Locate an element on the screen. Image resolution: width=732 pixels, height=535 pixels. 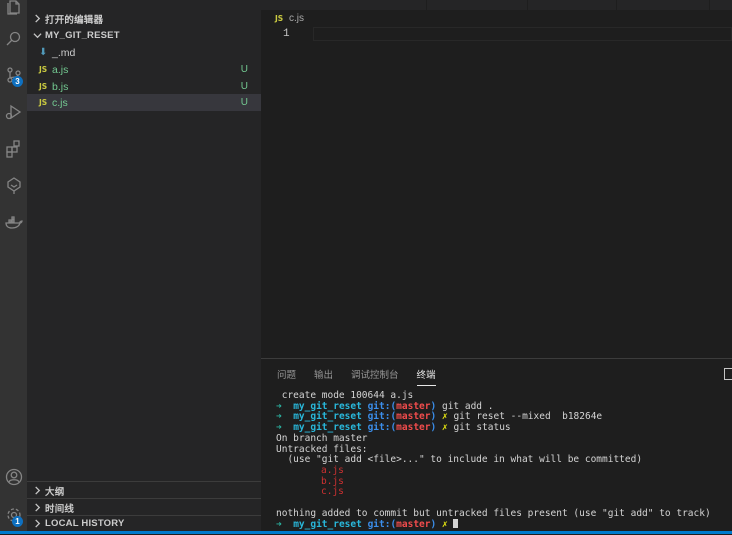
timeline-section-header: 时间线 is located at coordinates (144, 507).